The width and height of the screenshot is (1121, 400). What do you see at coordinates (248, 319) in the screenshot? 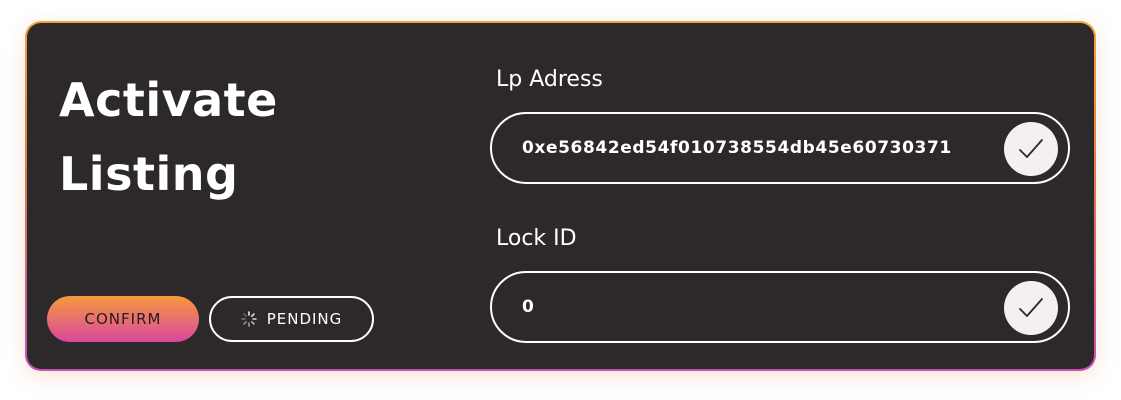
I see `spinner-icon` at bounding box center [248, 319].